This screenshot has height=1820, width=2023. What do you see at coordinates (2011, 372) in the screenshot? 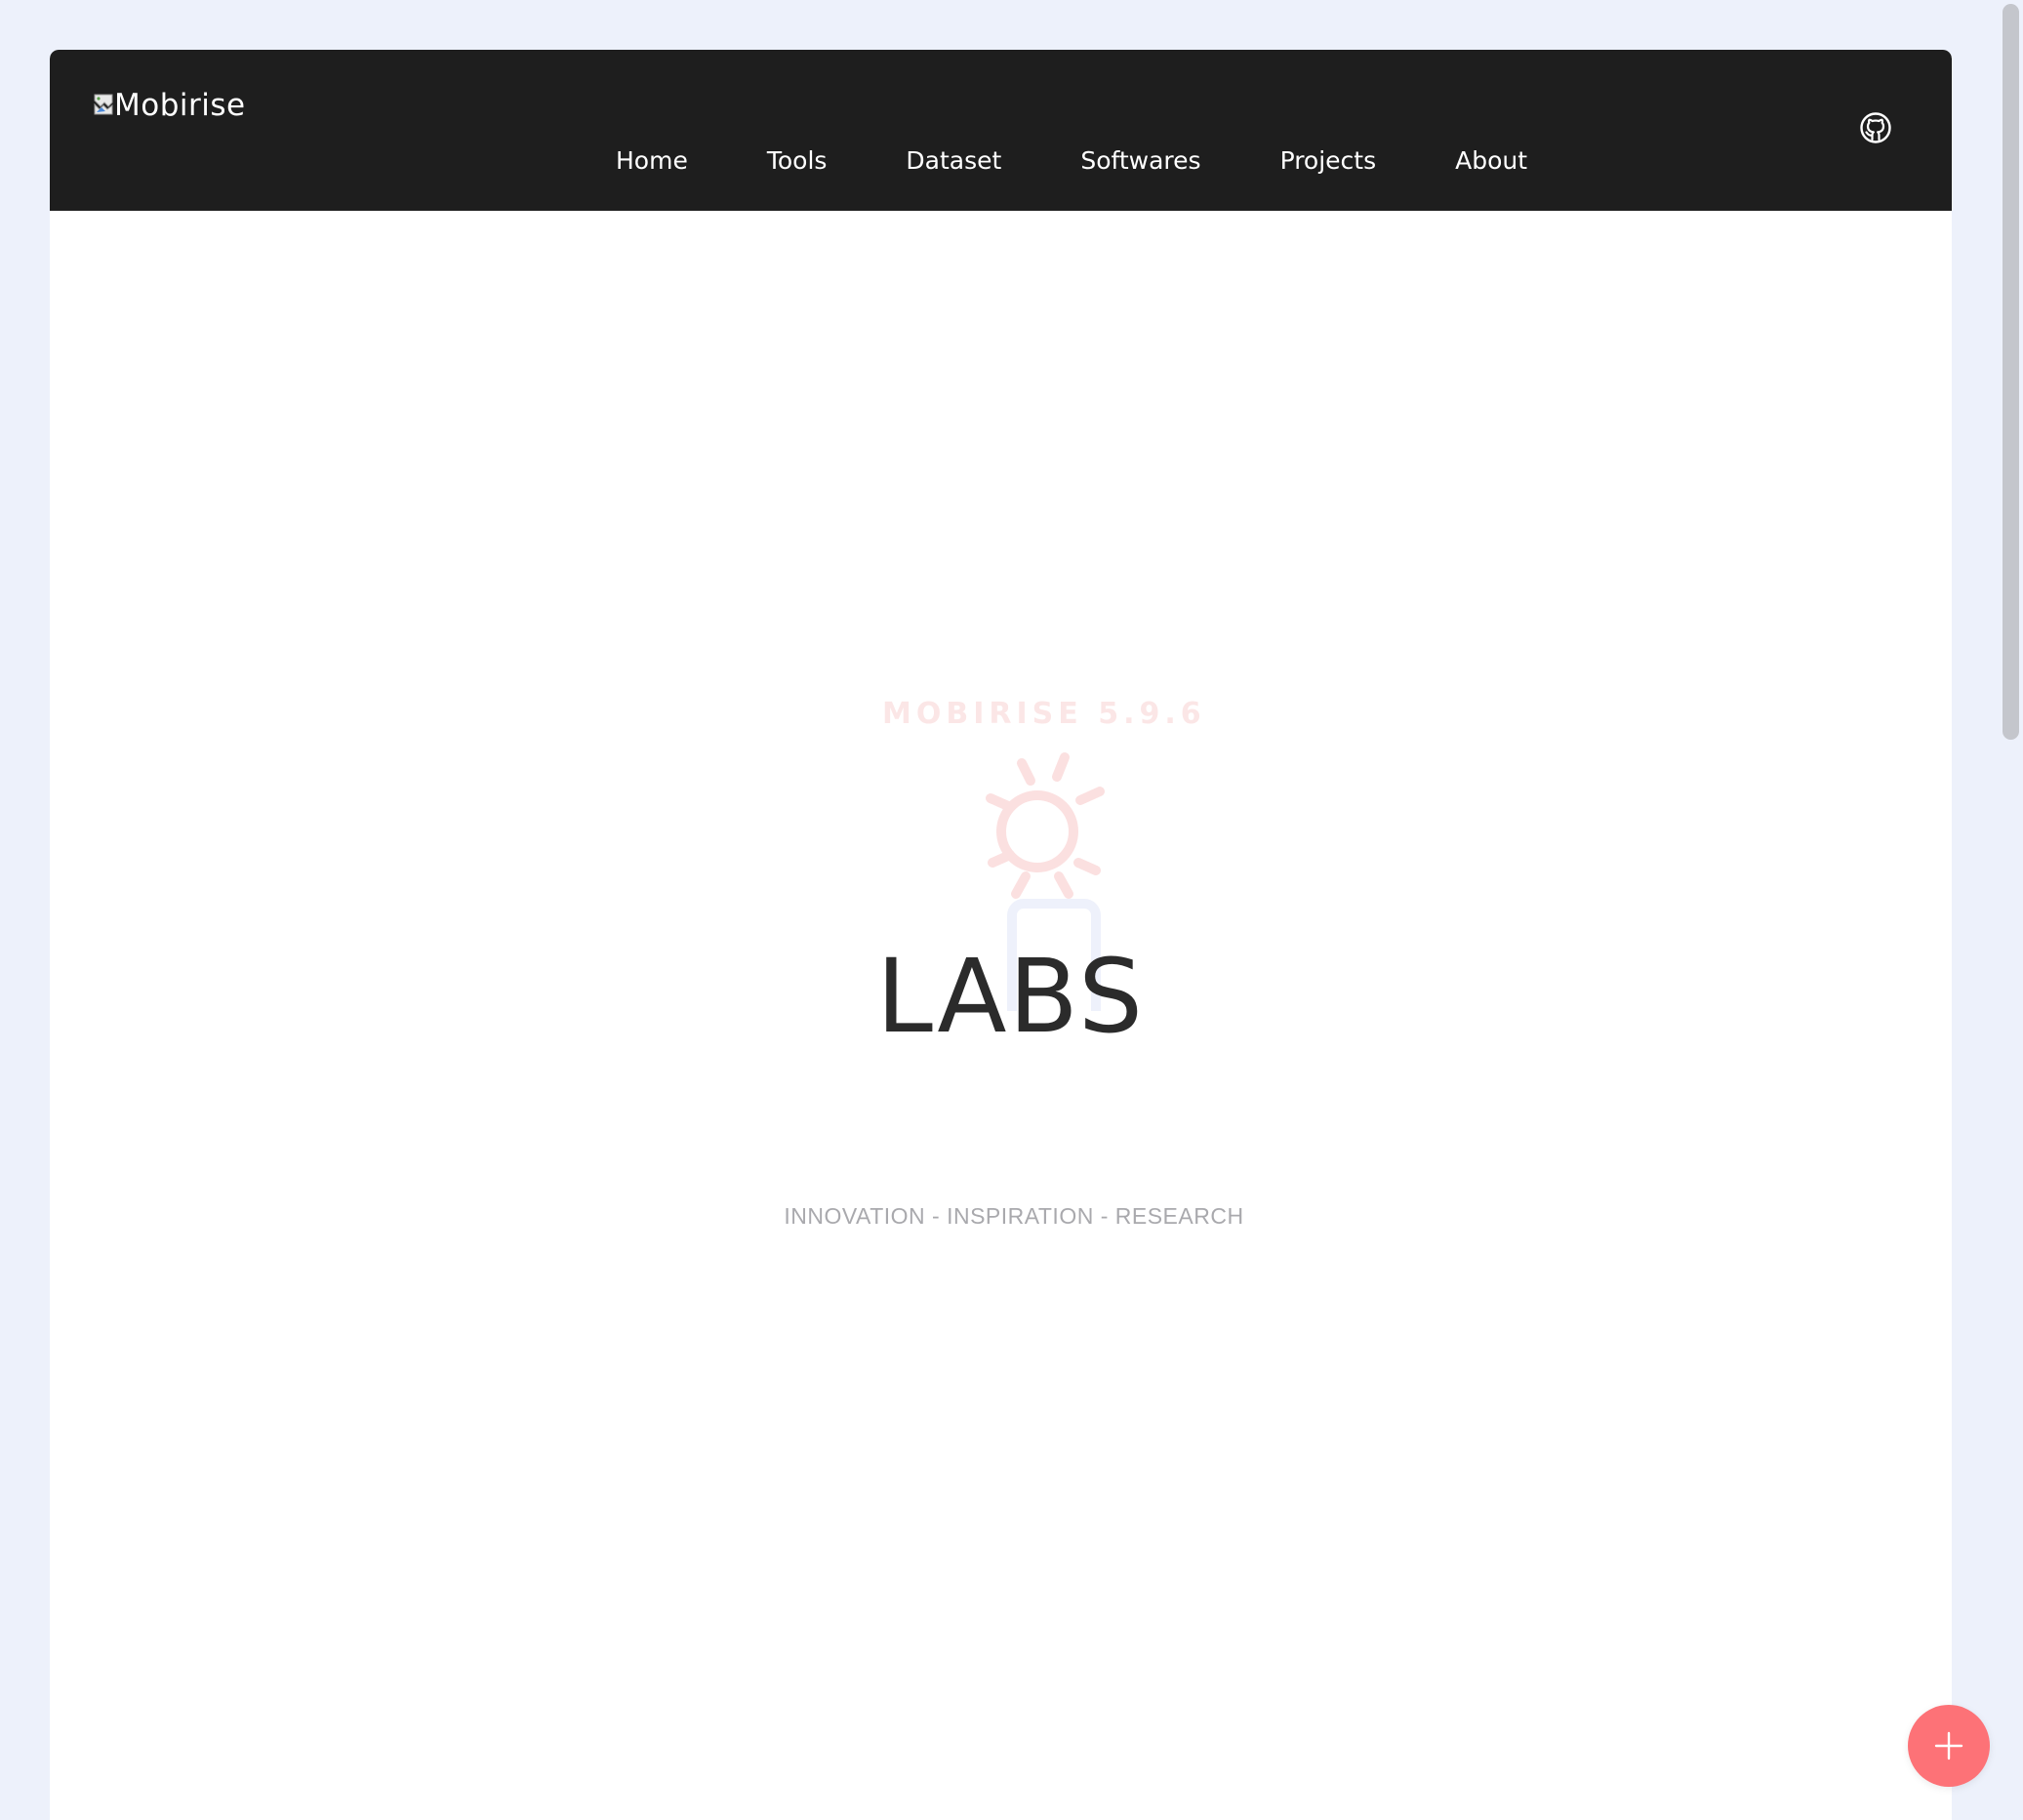
I see `scrollbar-thumb` at bounding box center [2011, 372].